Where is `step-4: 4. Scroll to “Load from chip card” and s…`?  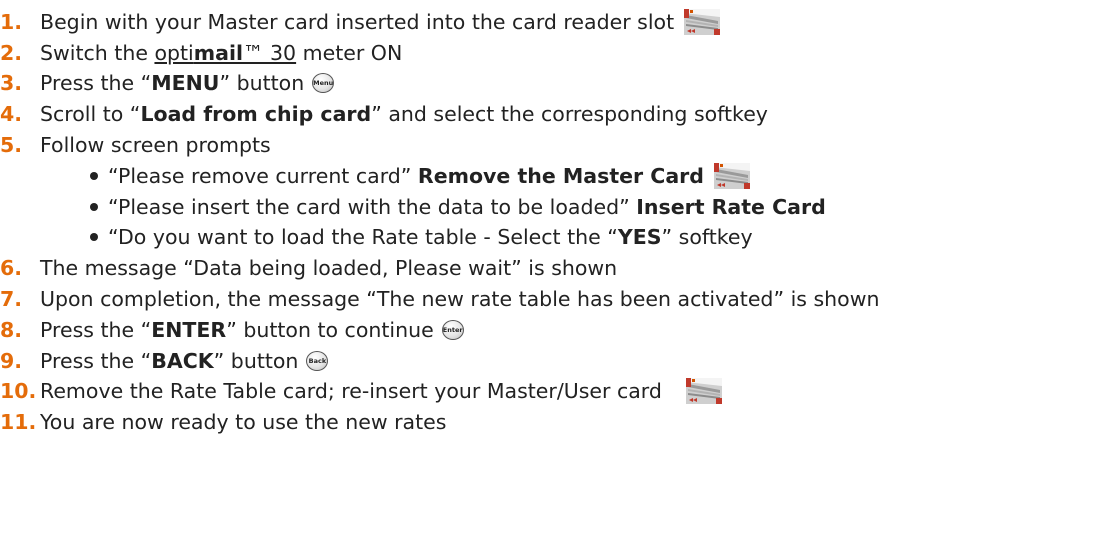 step-4: 4. Scroll to “Load from chip card” and s… is located at coordinates (384, 114).